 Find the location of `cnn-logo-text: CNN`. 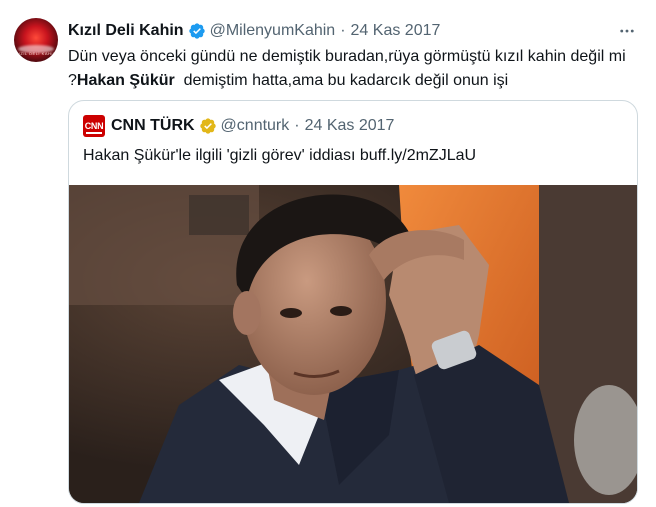

cnn-logo-text: CNN is located at coordinates (94, 125).